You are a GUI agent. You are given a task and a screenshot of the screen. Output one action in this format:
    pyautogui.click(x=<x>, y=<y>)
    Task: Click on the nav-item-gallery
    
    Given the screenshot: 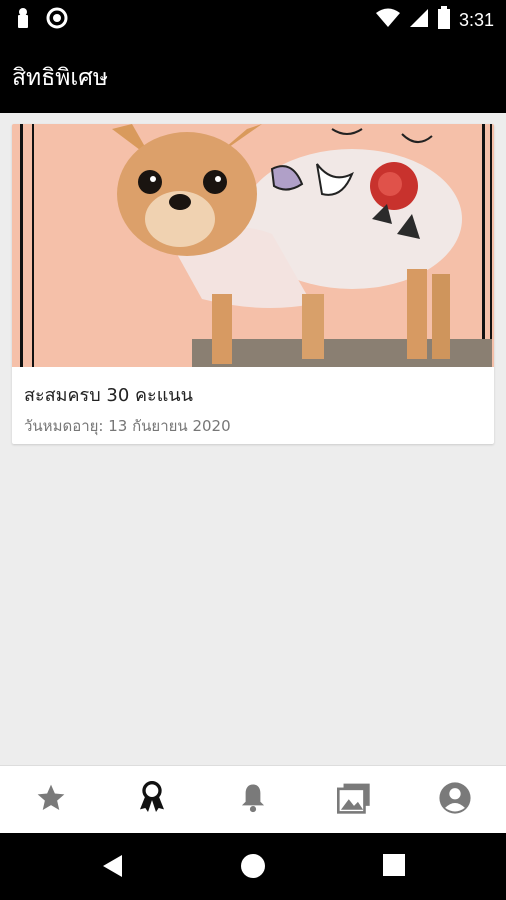 What is the action you would take?
    pyautogui.click(x=353, y=800)
    